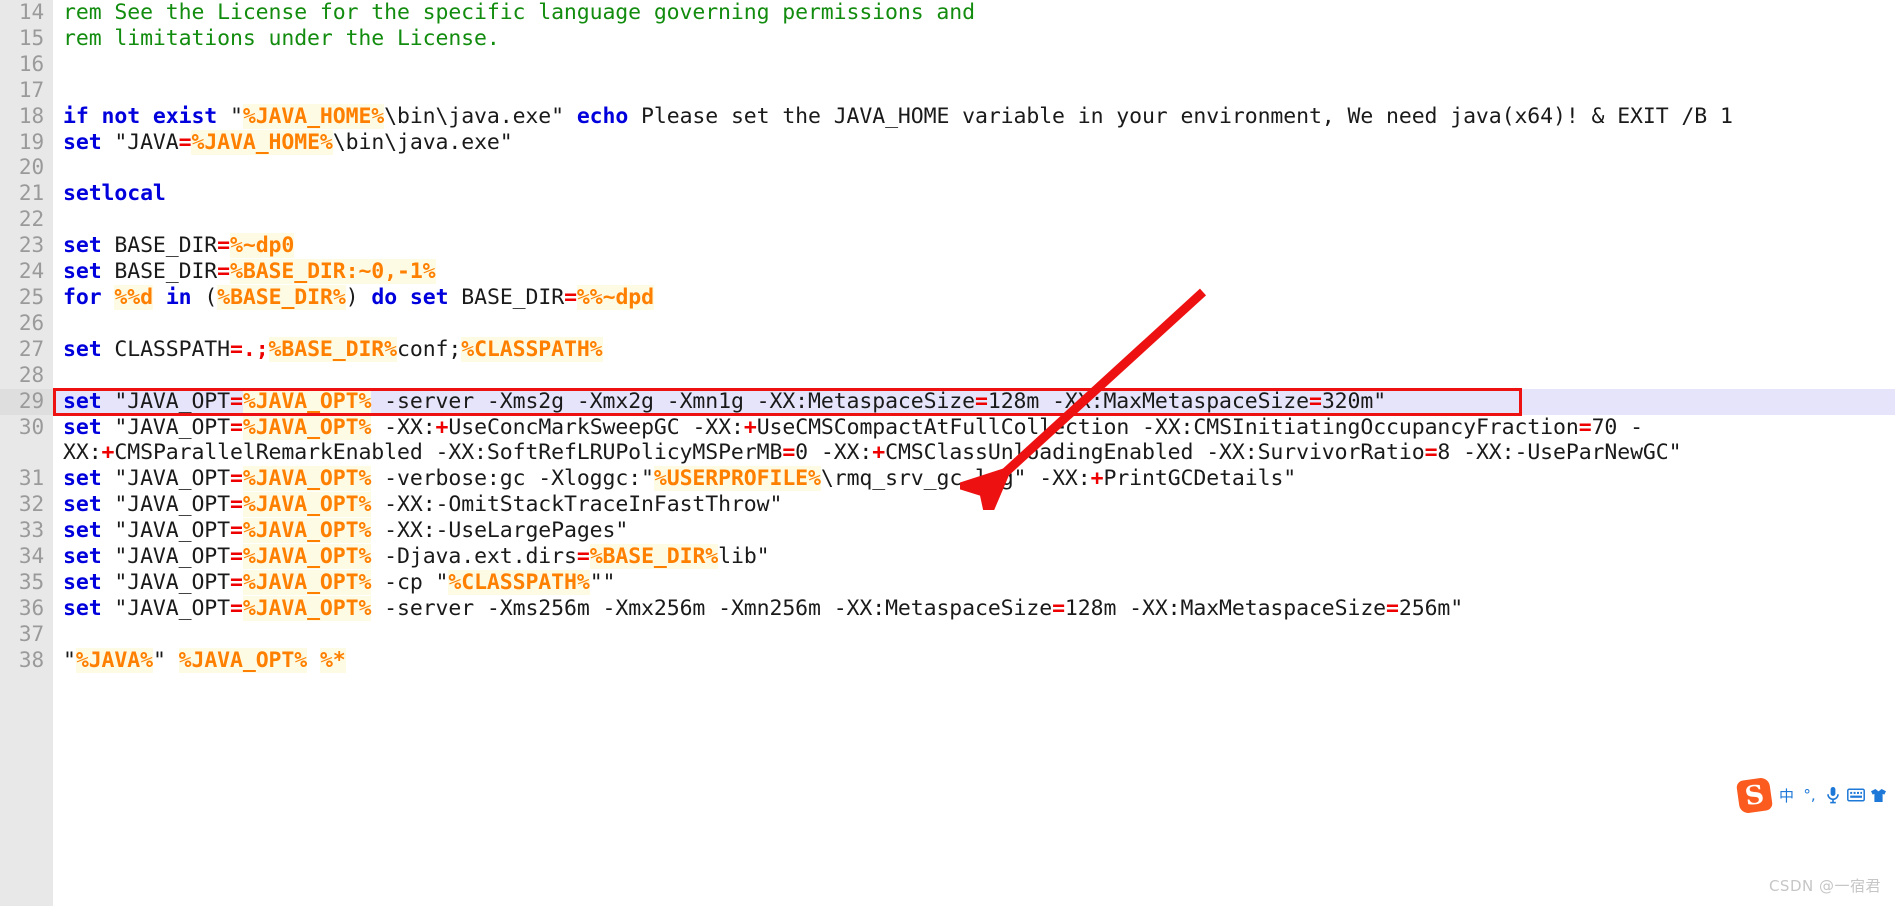  I want to click on code-line: 24 set BASE_DIR=%BASE_DIR:~0,-1%, so click(947, 272).